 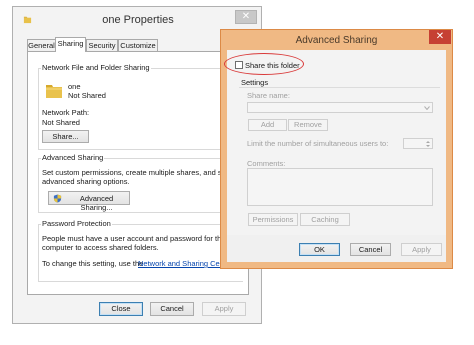 I want to click on network-path-value: Not Shared, so click(x=61, y=122).